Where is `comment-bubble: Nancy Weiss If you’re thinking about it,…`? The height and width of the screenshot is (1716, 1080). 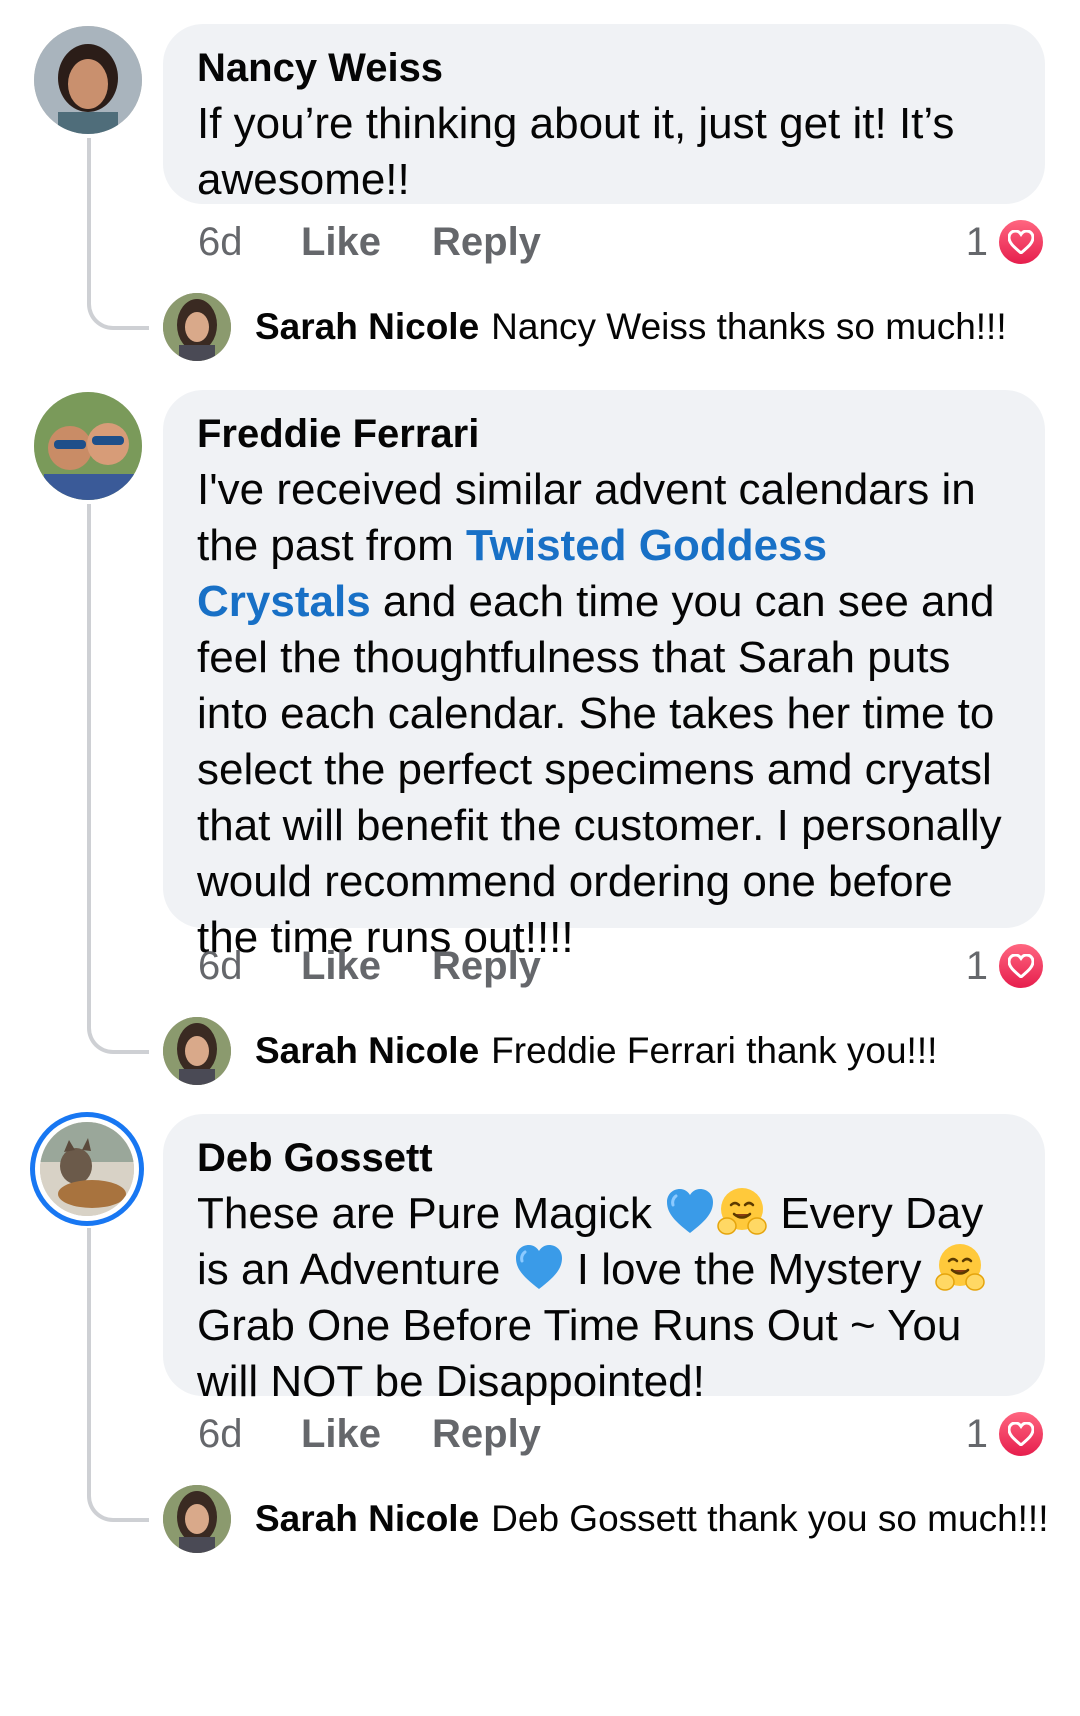
comment-bubble: Nancy Weiss If you’re thinking about it,… is located at coordinates (604, 114).